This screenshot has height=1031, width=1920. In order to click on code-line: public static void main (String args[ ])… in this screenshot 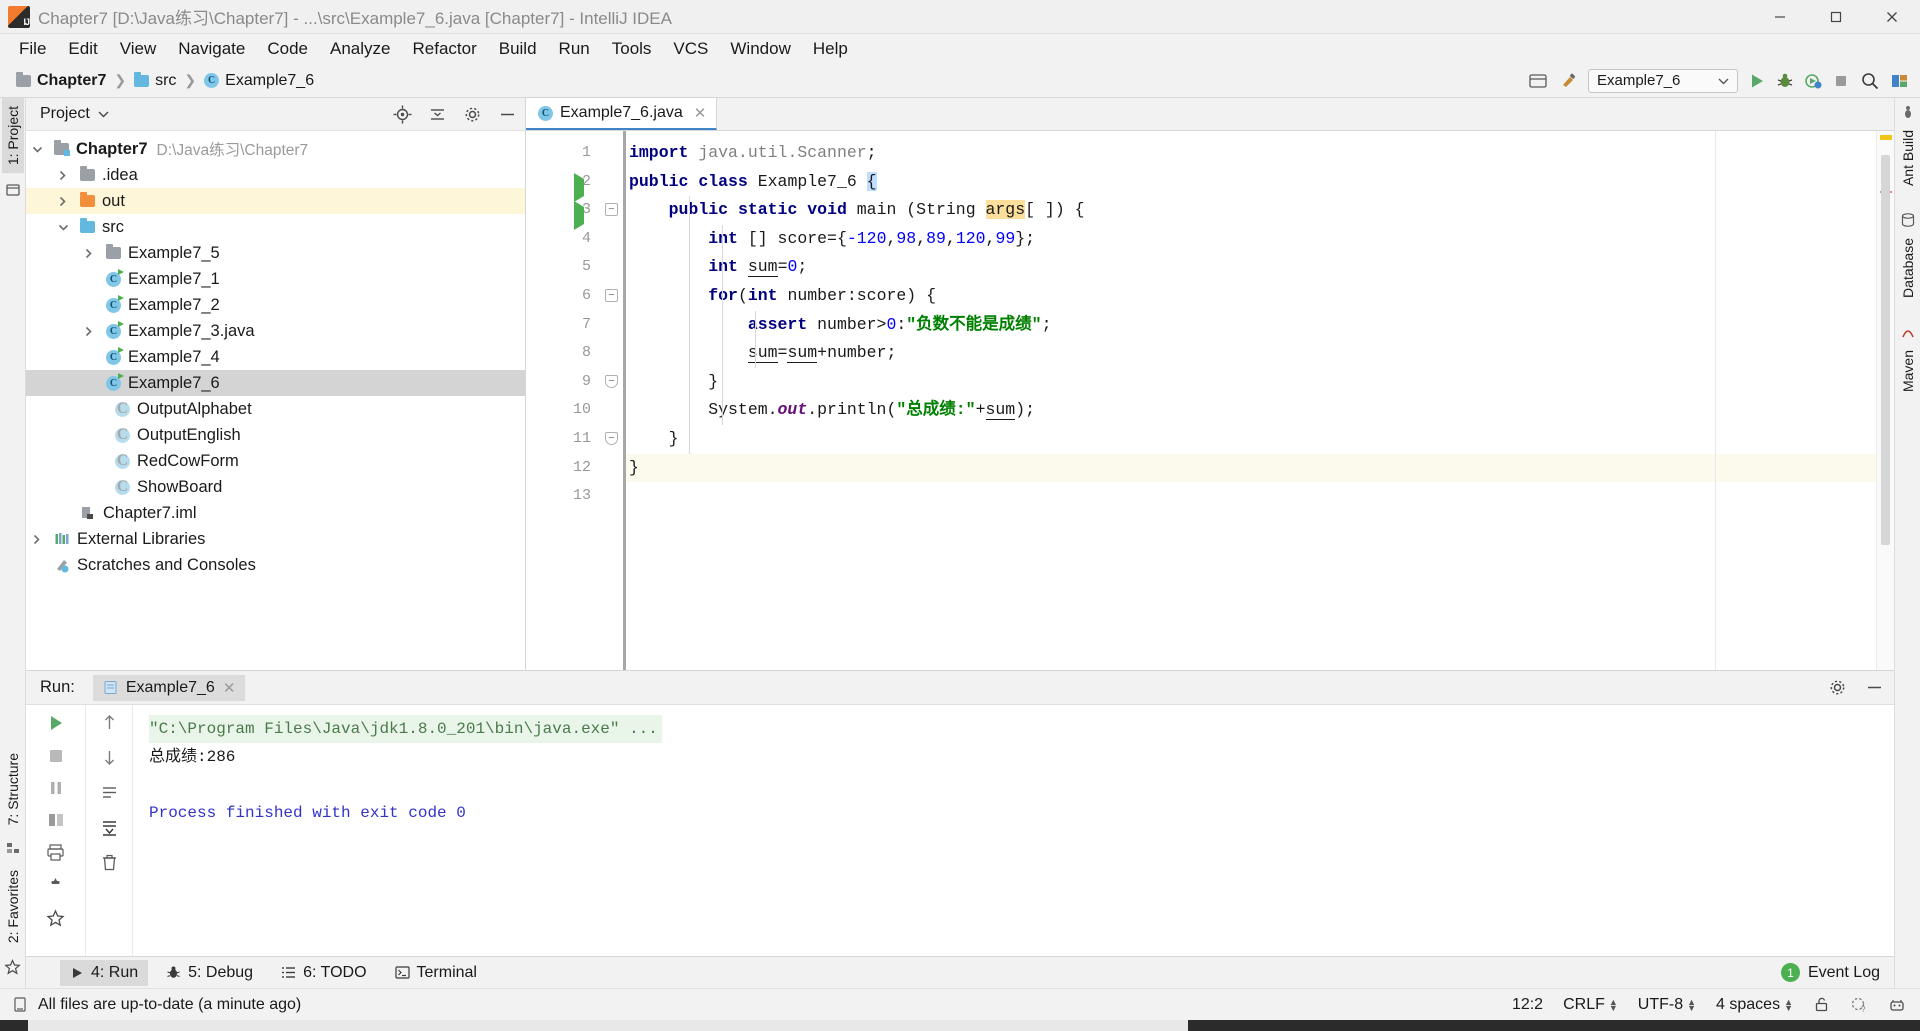, I will do `click(1258, 210)`.